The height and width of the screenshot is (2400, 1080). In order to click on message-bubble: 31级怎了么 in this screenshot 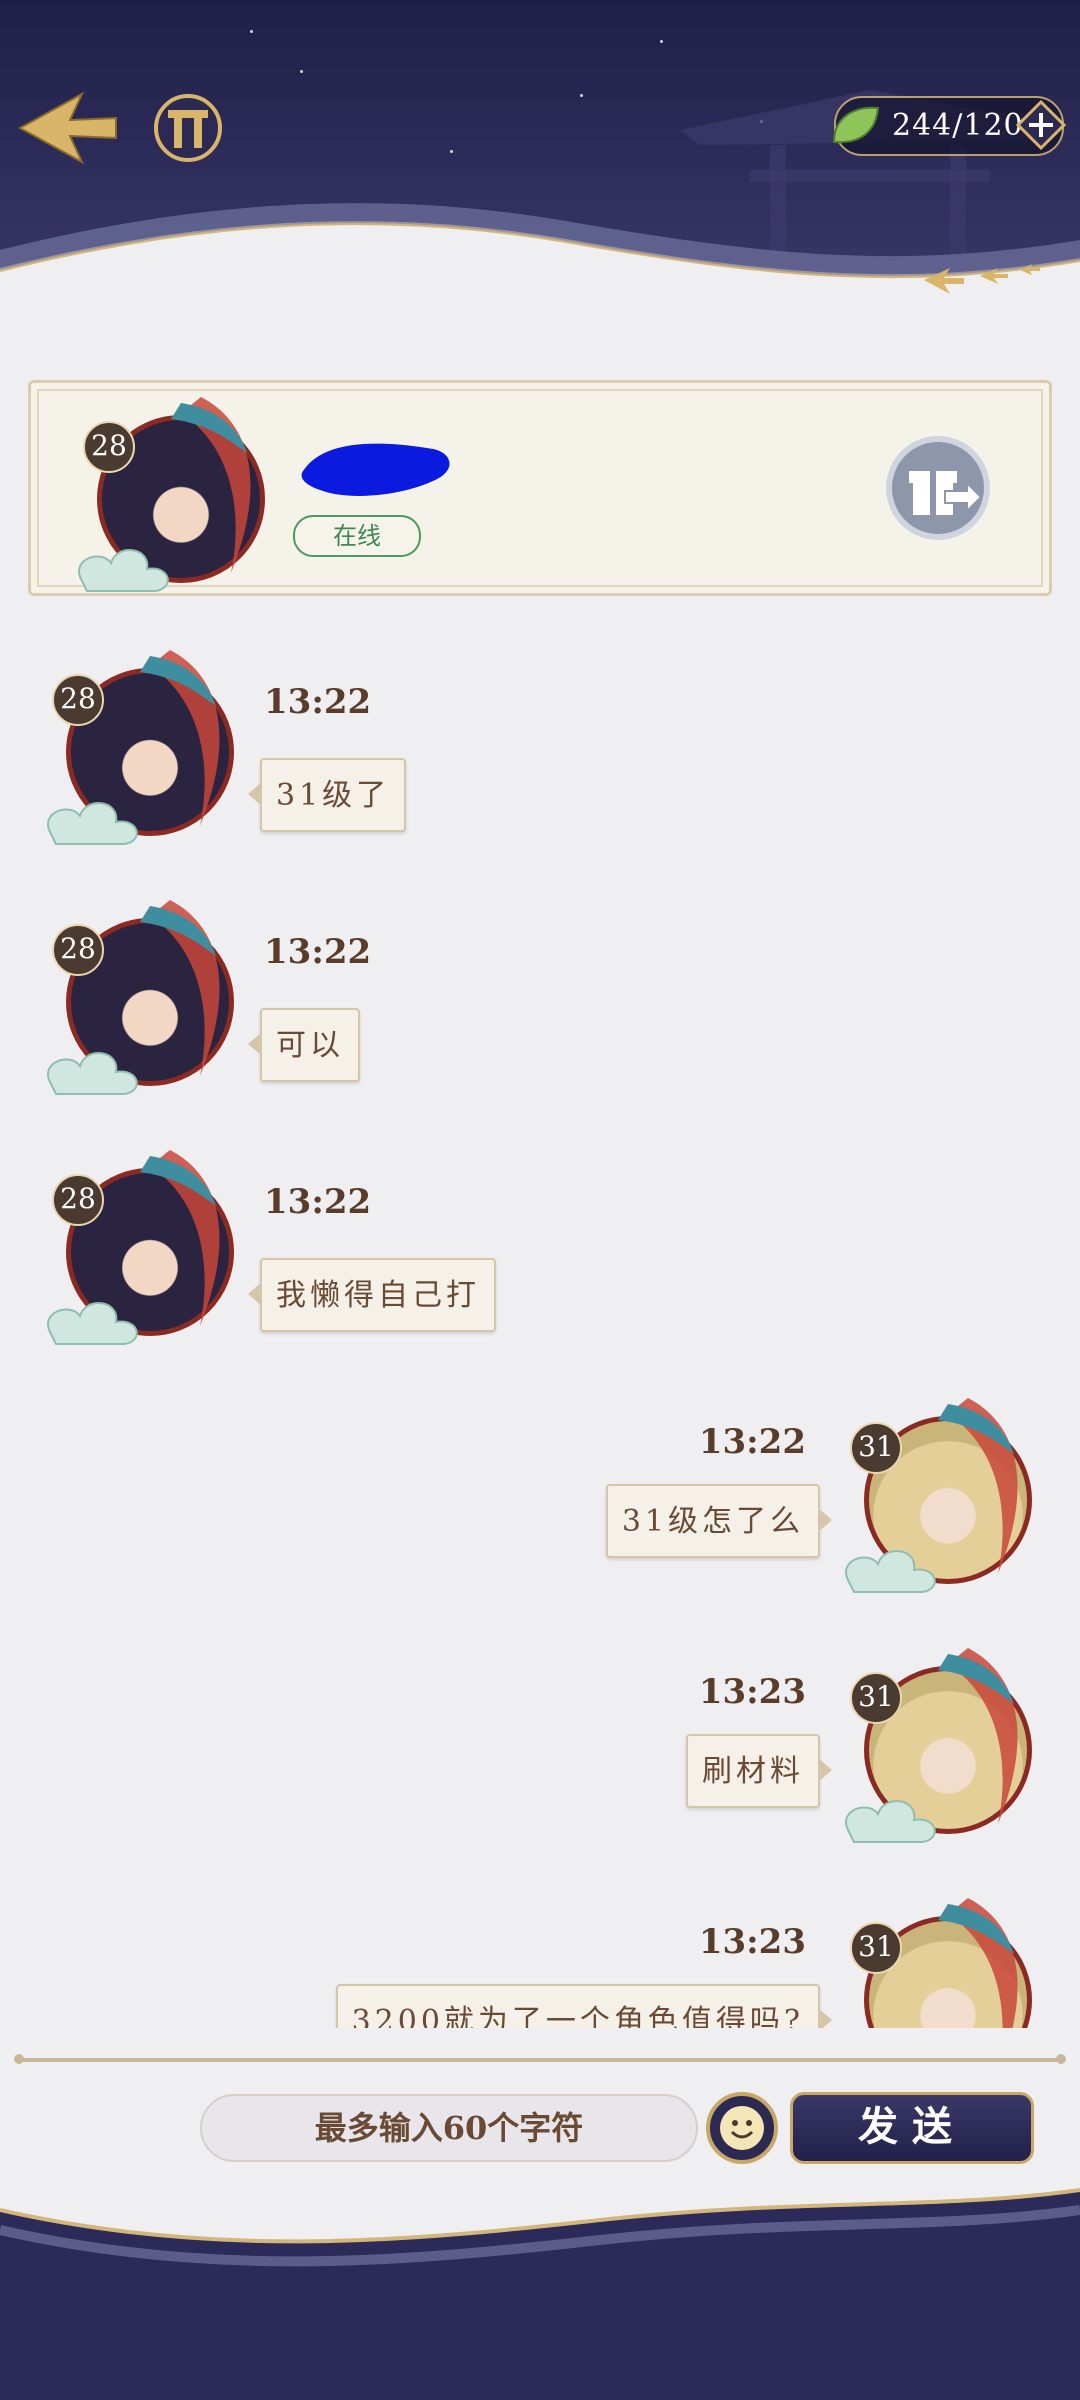, I will do `click(719, 1521)`.